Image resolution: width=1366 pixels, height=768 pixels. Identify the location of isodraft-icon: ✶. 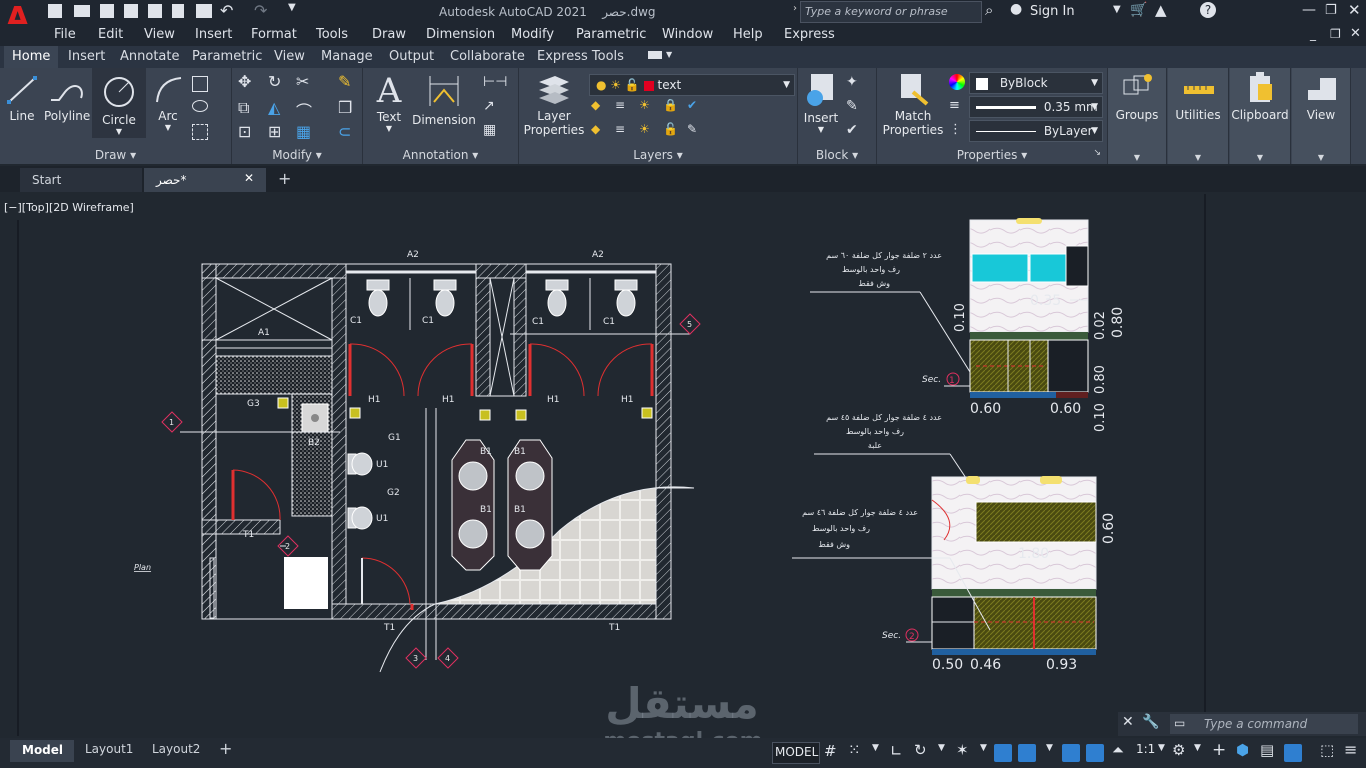
(962, 750).